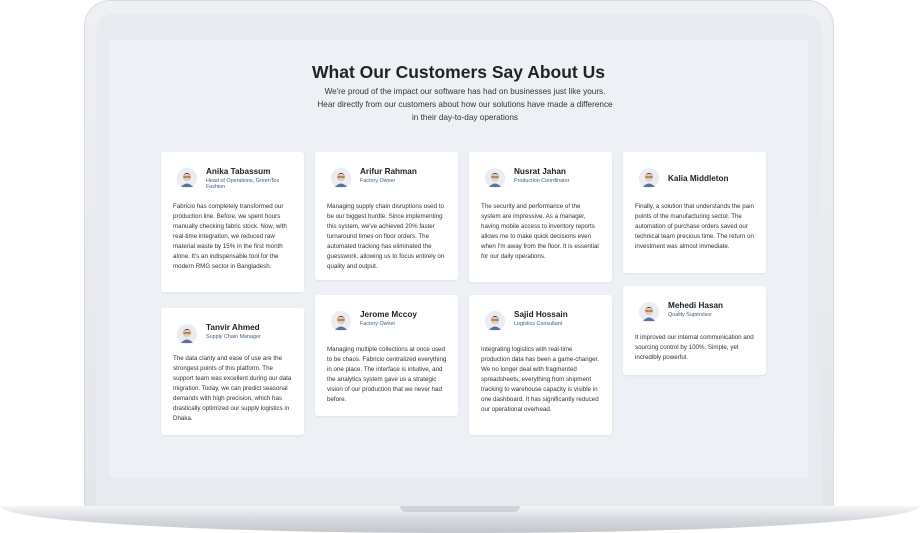  What do you see at coordinates (388, 171) in the screenshot?
I see `reviewer-name: Arifur Rahman` at bounding box center [388, 171].